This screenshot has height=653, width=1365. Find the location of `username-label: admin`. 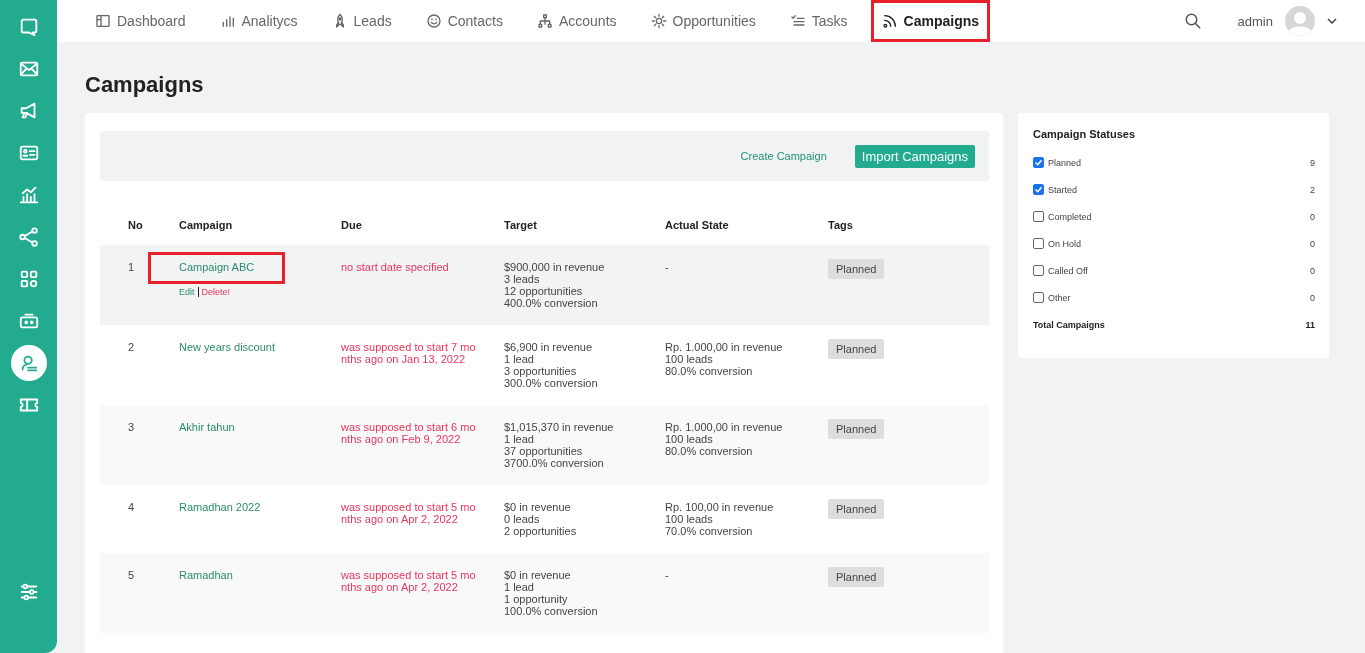

username-label: admin is located at coordinates (1255, 21).